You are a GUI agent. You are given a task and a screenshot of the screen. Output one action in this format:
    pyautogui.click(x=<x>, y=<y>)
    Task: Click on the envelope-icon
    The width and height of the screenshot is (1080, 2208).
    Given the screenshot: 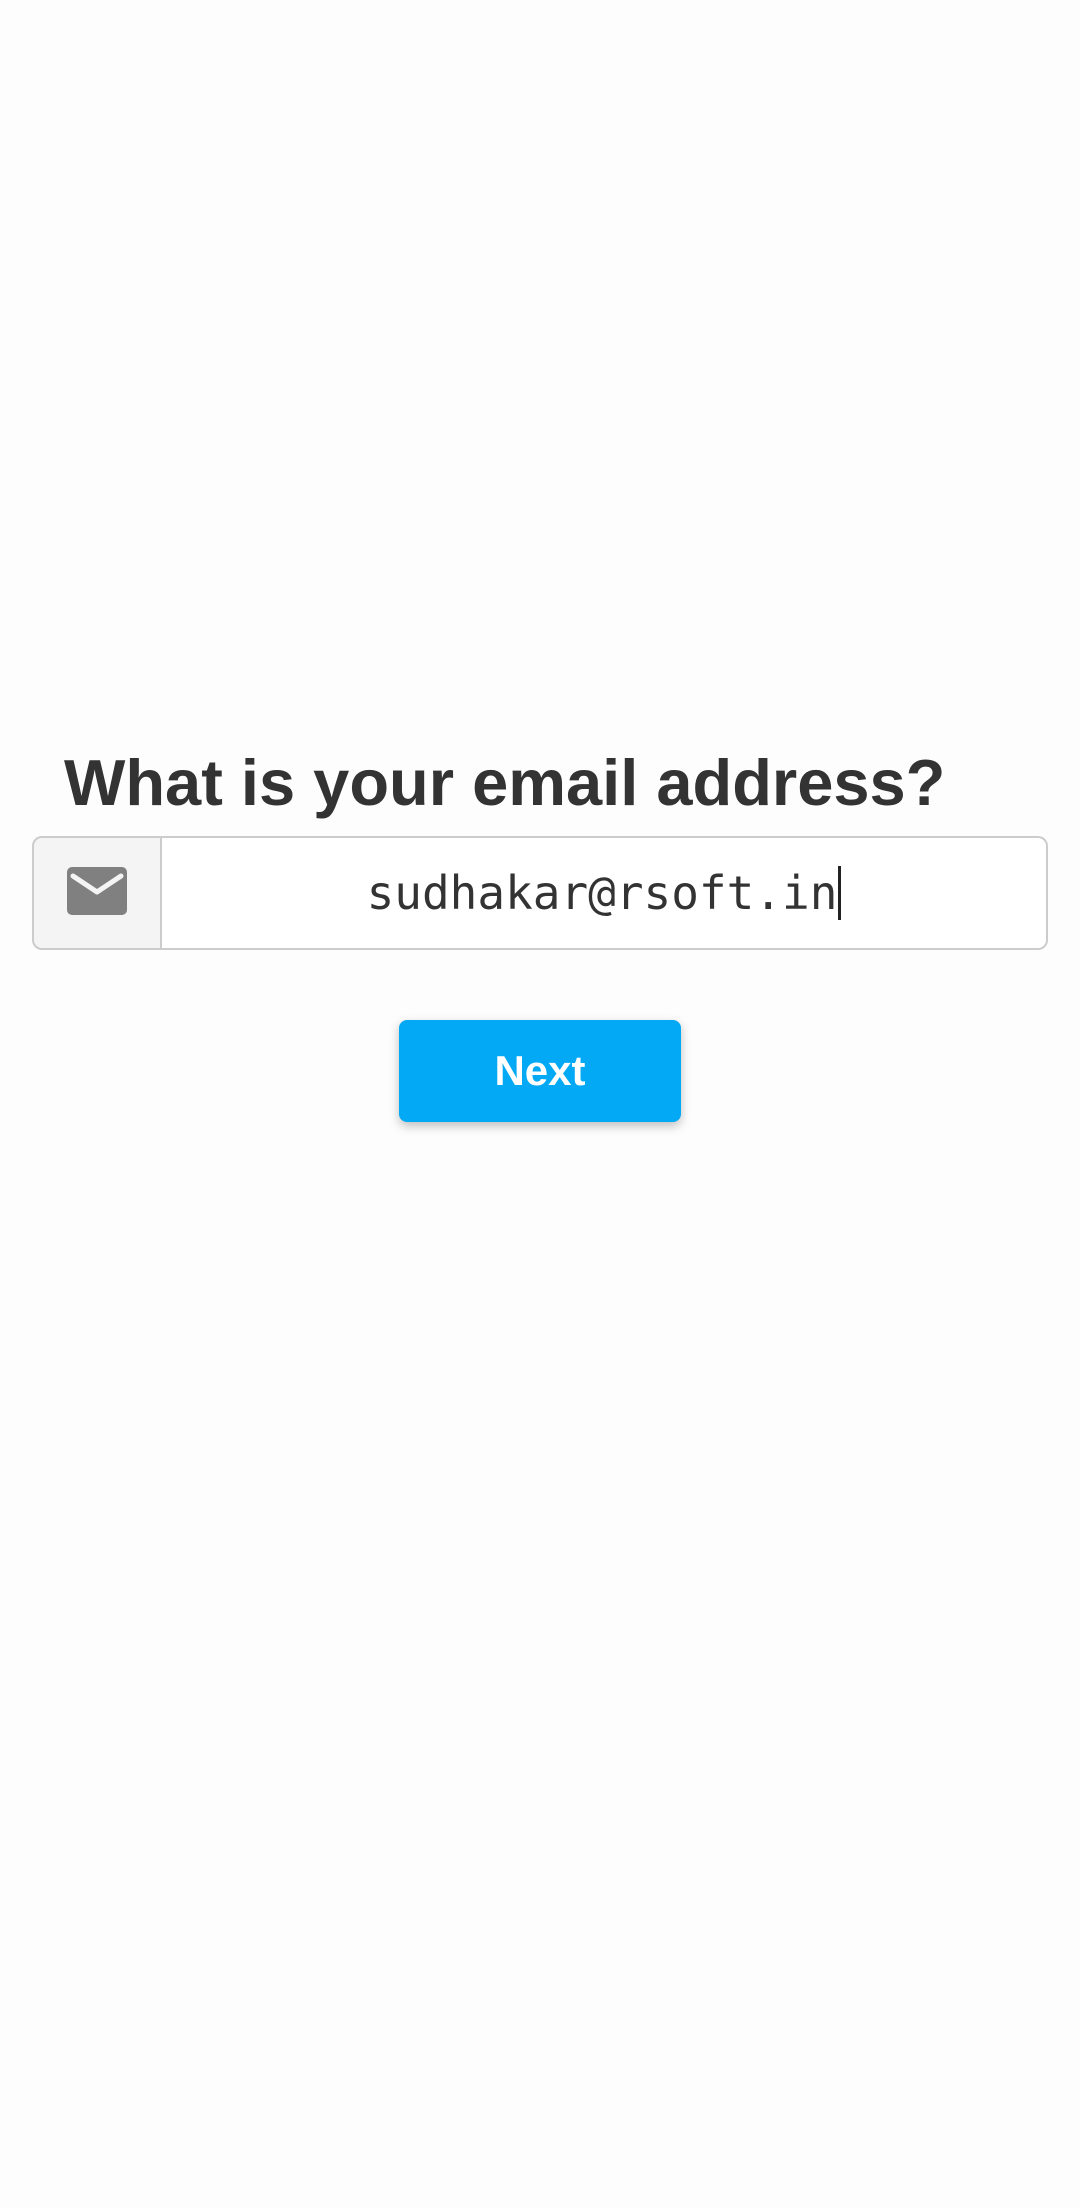 What is the action you would take?
    pyautogui.click(x=97, y=893)
    